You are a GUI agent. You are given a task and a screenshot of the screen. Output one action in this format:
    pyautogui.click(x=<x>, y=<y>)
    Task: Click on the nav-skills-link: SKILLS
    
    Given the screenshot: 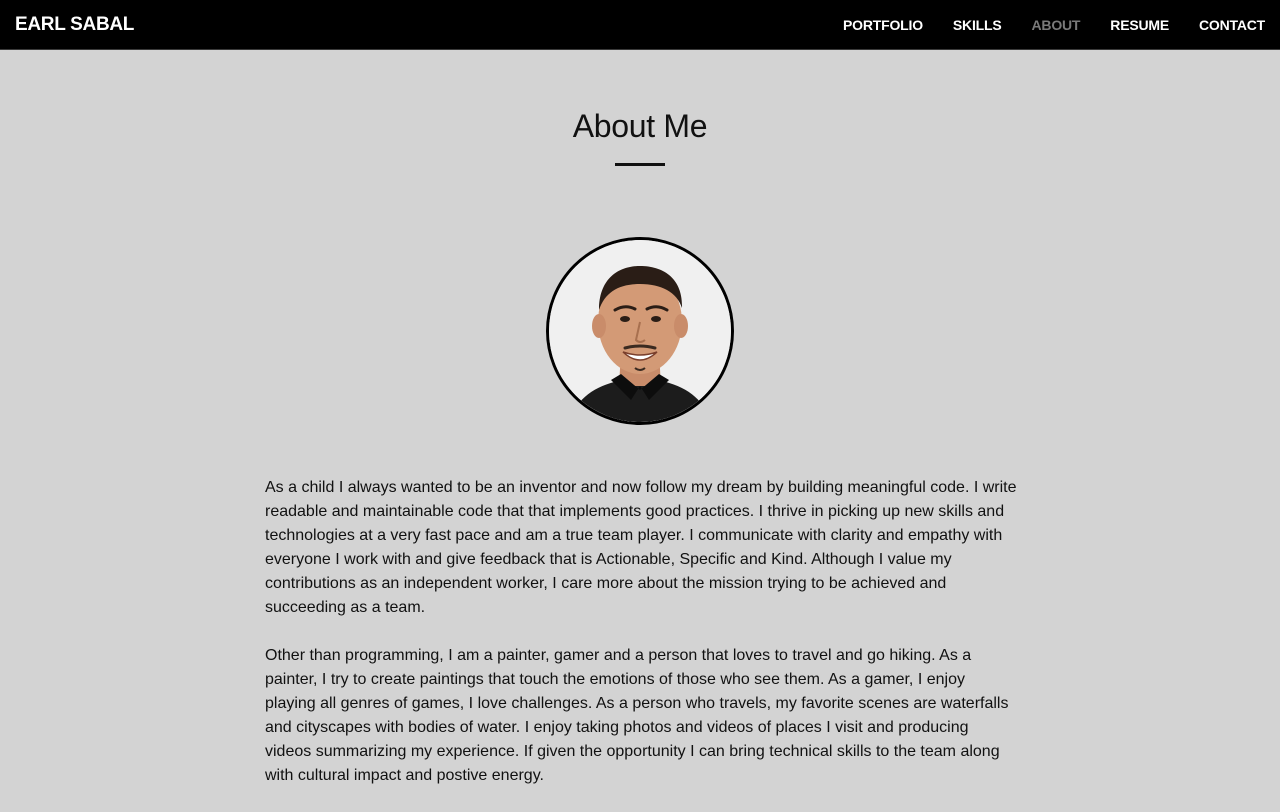 What is the action you would take?
    pyautogui.click(x=977, y=25)
    